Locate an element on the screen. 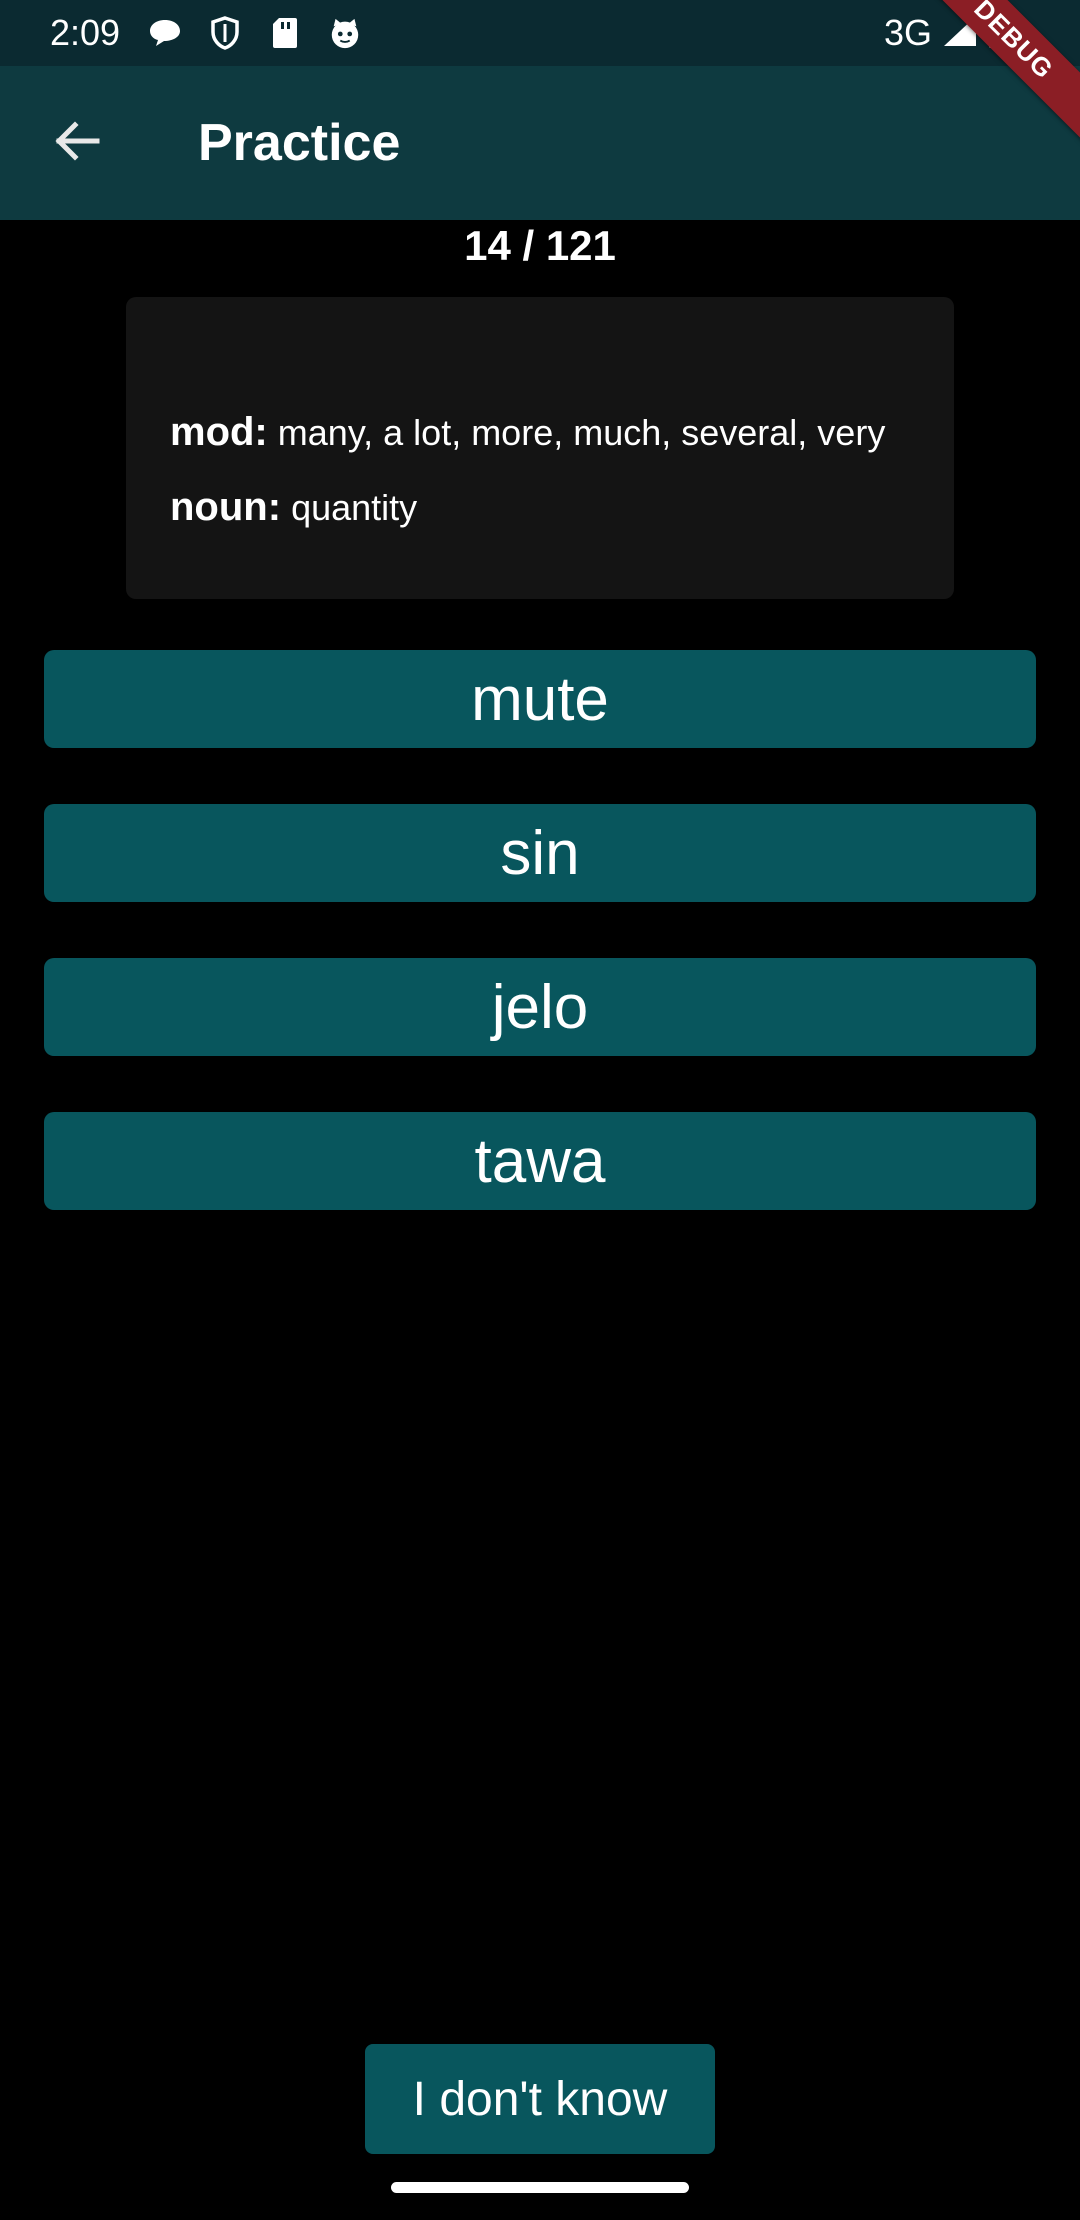 The width and height of the screenshot is (1080, 2220). status-bar: 2:09 3G is located at coordinates (540, 33).